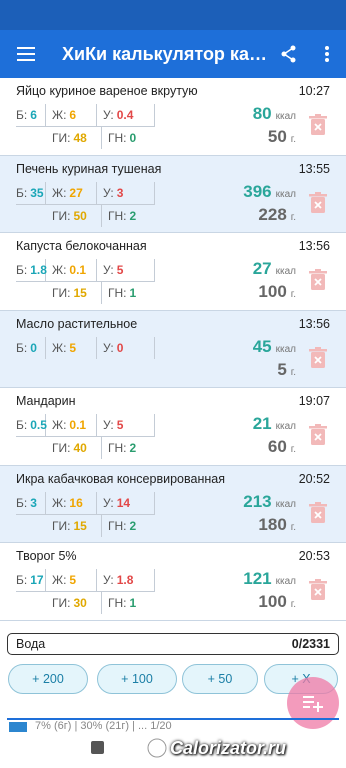  I want to click on protein-cell: Б: 3, so click(31, 502).